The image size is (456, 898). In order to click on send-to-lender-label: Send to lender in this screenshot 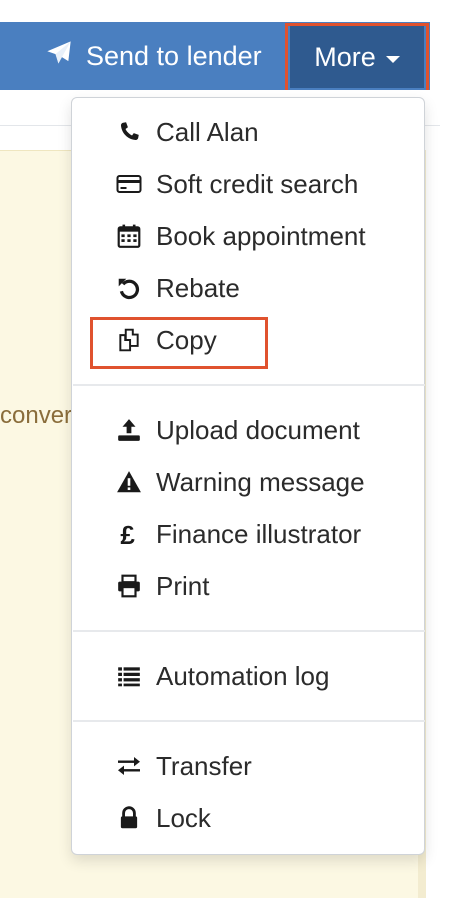, I will do `click(174, 55)`.